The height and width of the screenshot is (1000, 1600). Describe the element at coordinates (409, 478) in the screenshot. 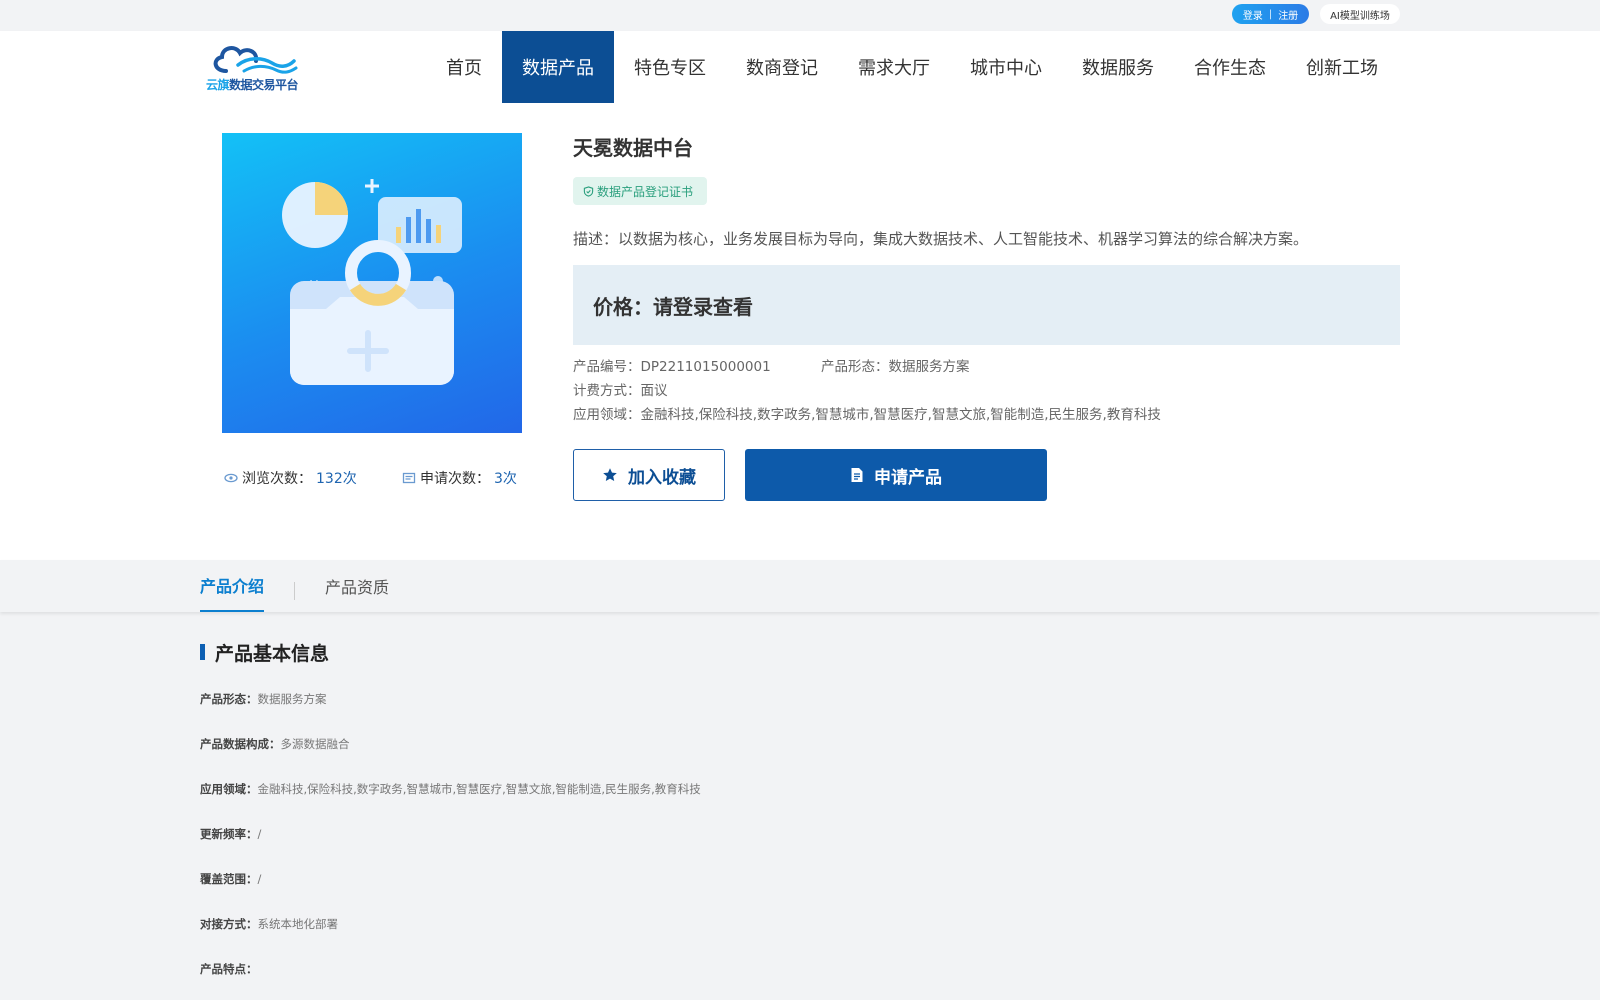

I see `form-icon` at that location.